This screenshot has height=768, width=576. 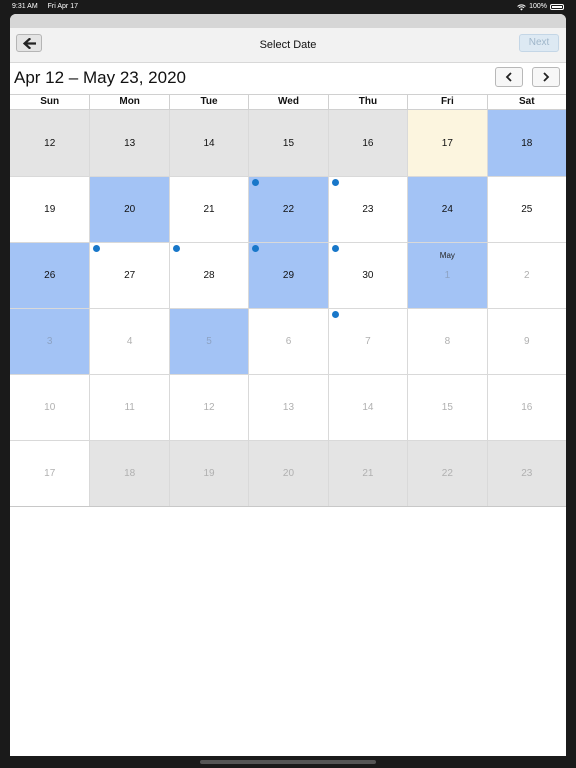 I want to click on day-cell: 9, so click(x=526, y=341).